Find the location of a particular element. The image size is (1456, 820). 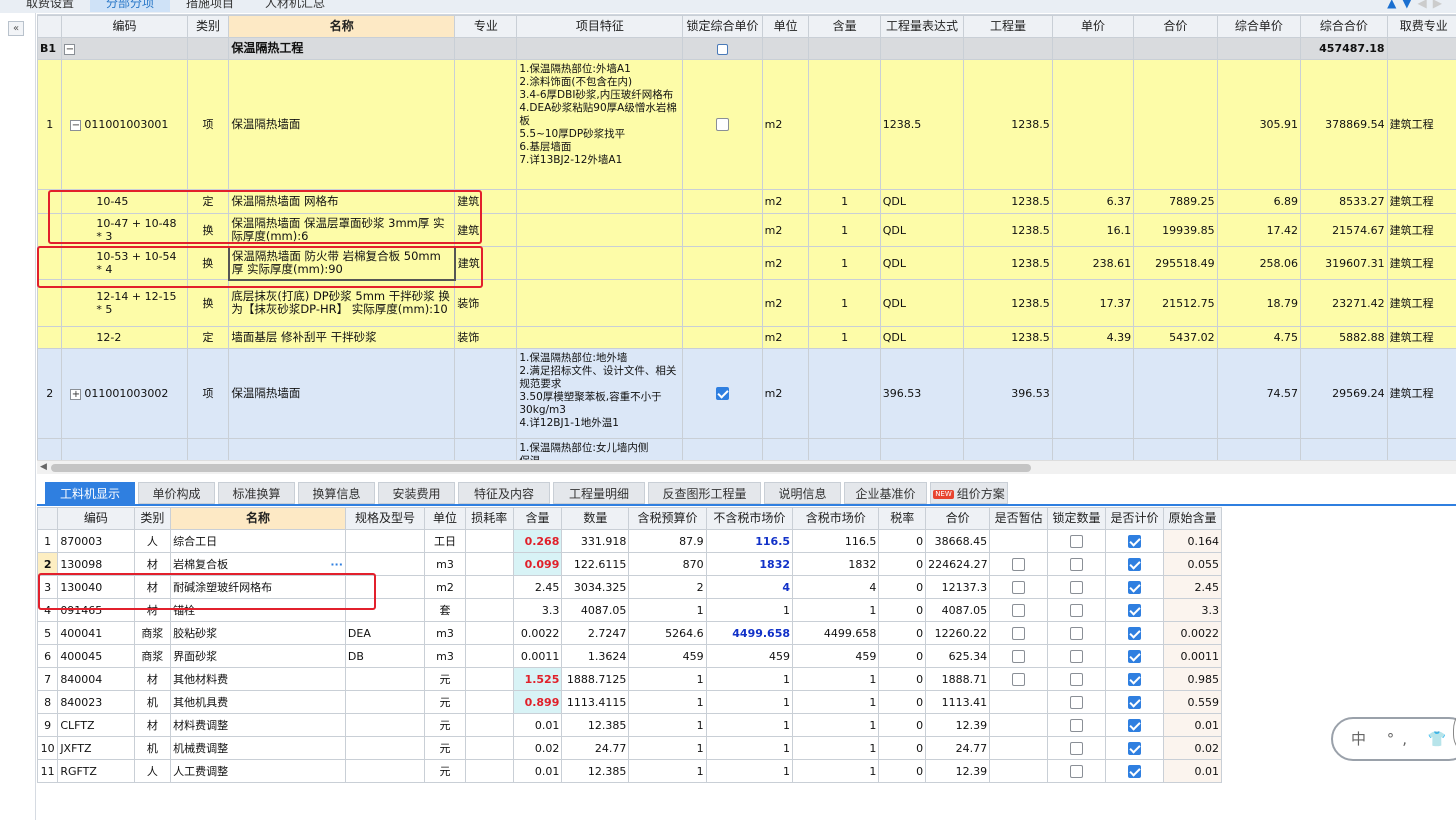

col-expr: 工程量表达式 is located at coordinates (922, 26).